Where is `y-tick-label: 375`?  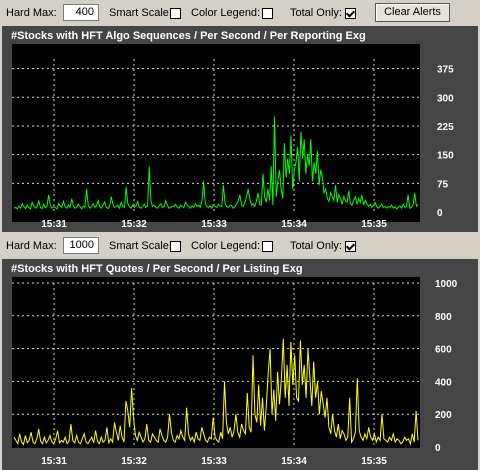
y-tick-label: 375 is located at coordinates (445, 70).